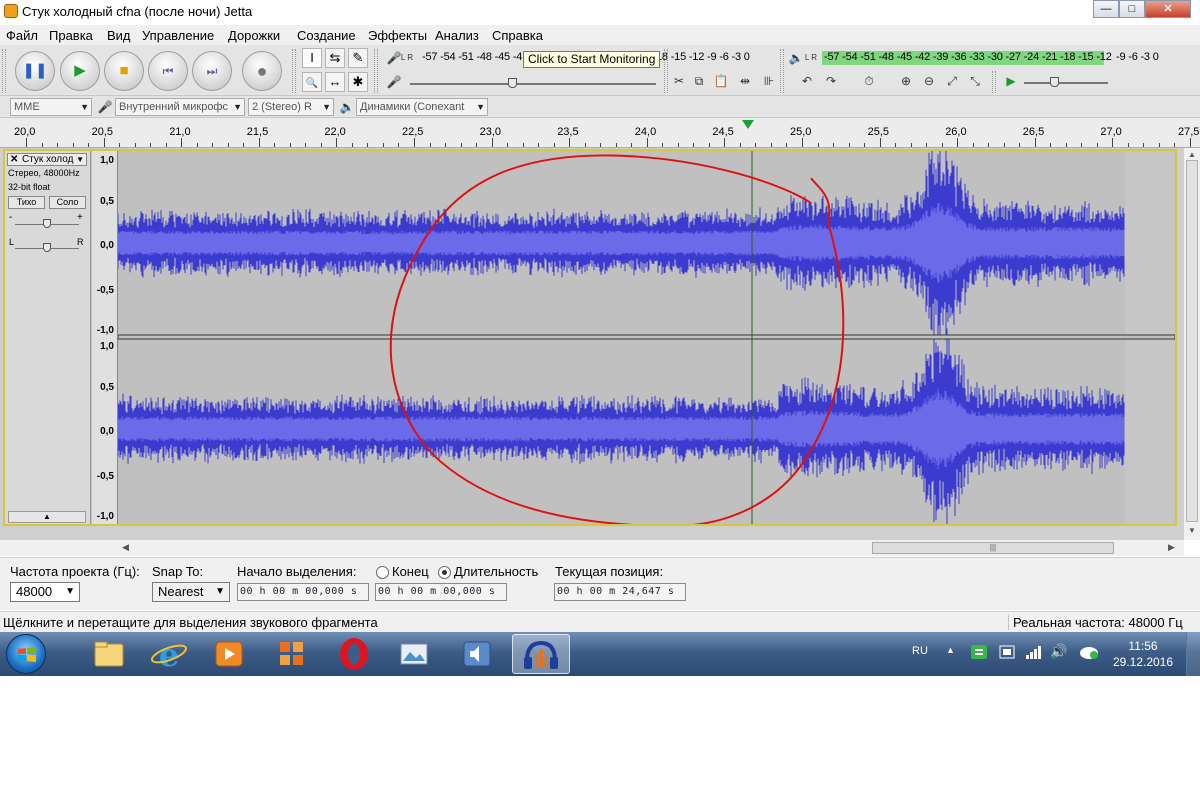 Image resolution: width=1200 pixels, height=791 pixels. What do you see at coordinates (312, 58) in the screenshot?
I see `selection-tool: I` at bounding box center [312, 58].